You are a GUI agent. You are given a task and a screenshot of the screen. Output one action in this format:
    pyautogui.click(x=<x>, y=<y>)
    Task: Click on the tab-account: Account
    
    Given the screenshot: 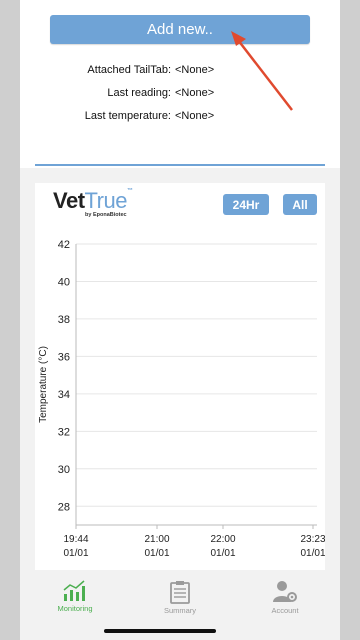 What is the action you would take?
    pyautogui.click(x=285, y=600)
    